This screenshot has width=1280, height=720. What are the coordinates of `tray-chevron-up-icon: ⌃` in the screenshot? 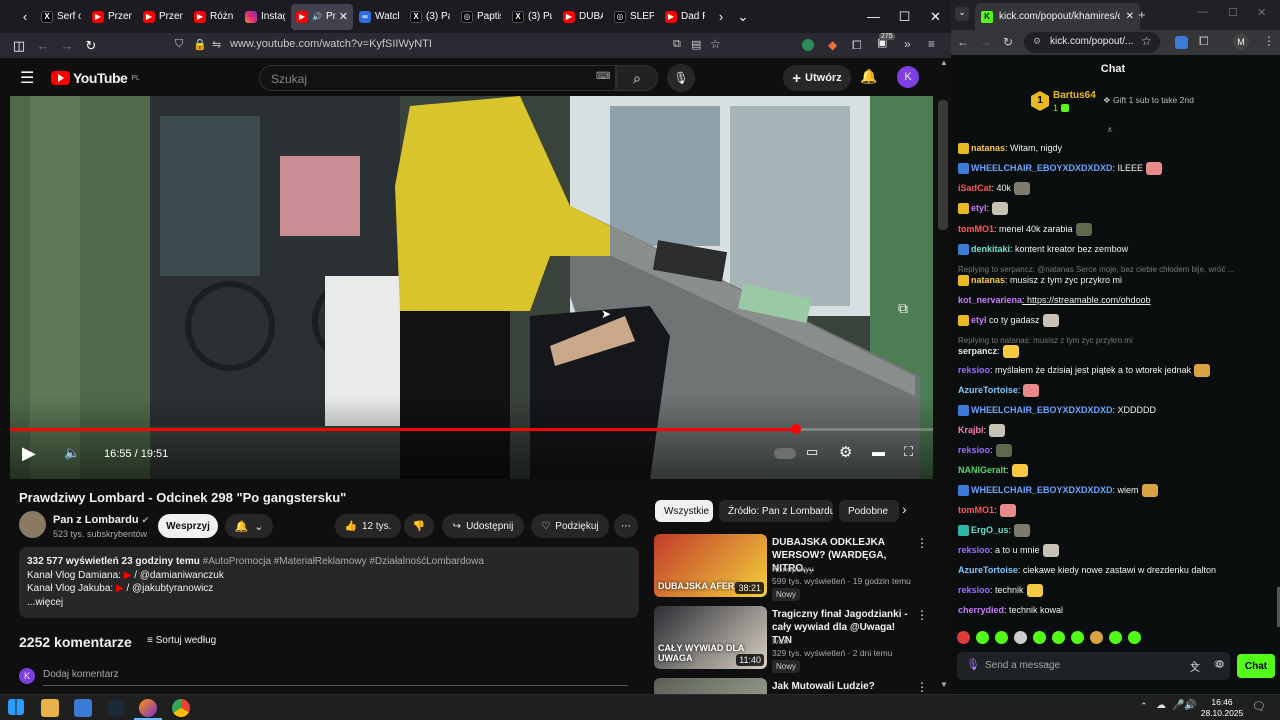 It's located at (1144, 706).